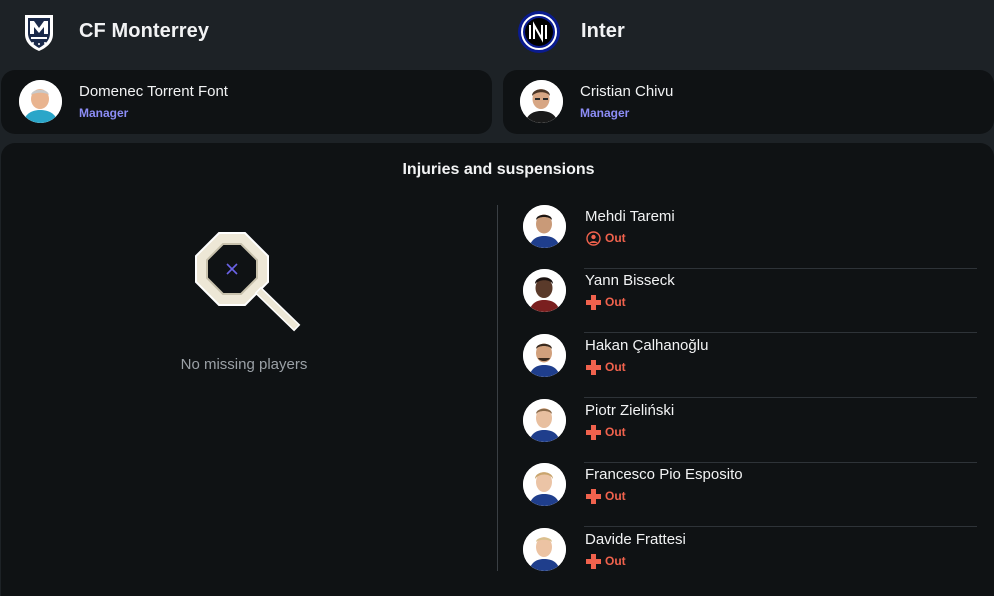 The image size is (994, 596). I want to click on away-manager-role: Manager, so click(605, 113).